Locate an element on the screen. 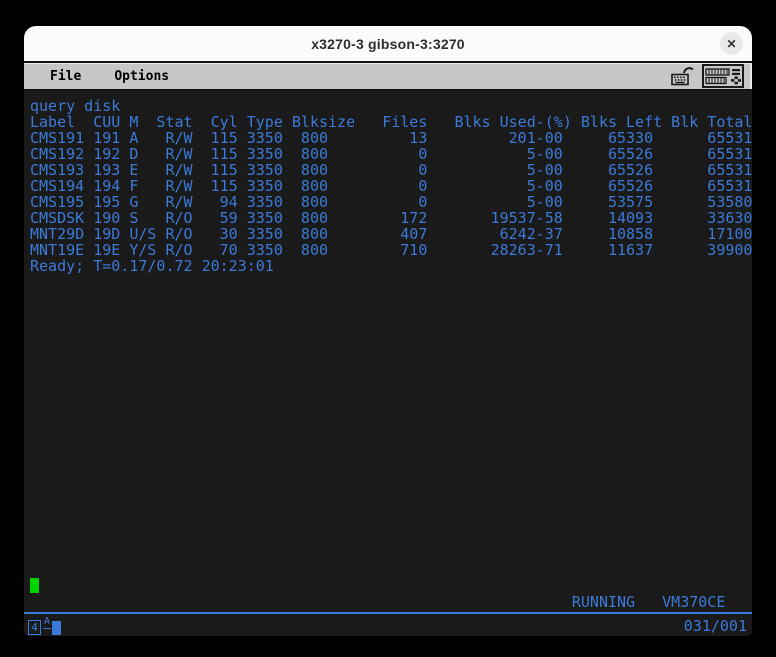  window-titlebar: x3270-3 gibson-3:3270 ✕ is located at coordinates (388, 43).